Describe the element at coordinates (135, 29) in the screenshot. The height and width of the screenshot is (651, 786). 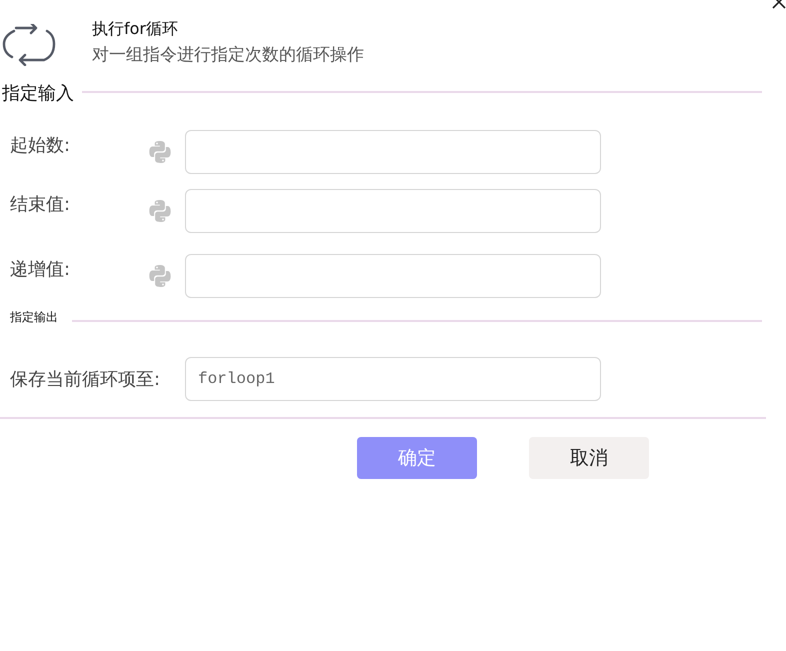
I see `dialog-title: 执行for循环` at that location.